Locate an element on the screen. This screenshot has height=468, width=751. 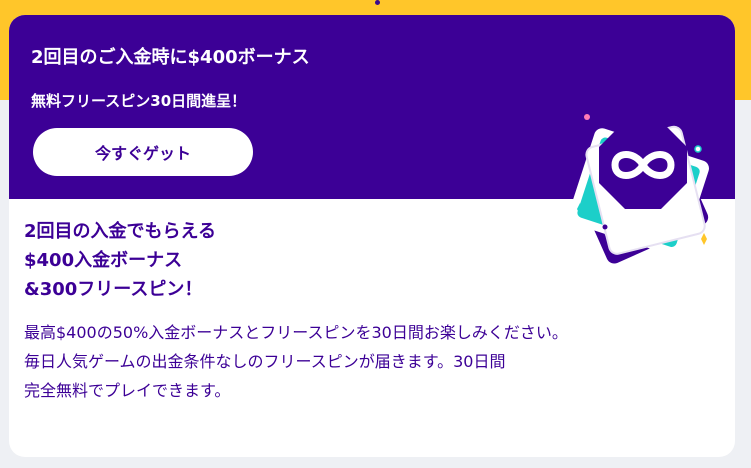
indicator-dot is located at coordinates (377, 2).